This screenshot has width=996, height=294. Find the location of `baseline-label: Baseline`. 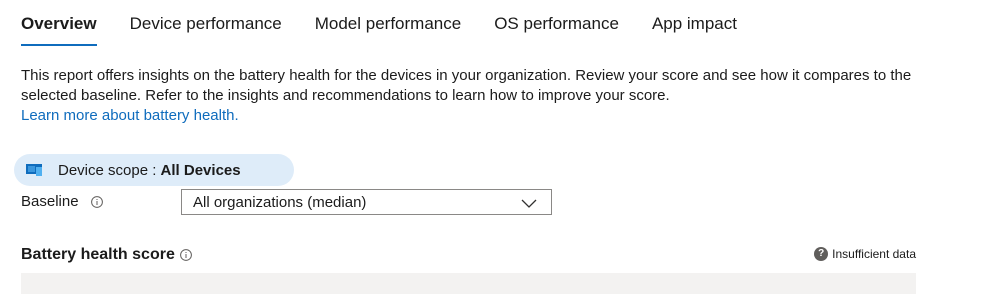

baseline-label: Baseline is located at coordinates (50, 201).